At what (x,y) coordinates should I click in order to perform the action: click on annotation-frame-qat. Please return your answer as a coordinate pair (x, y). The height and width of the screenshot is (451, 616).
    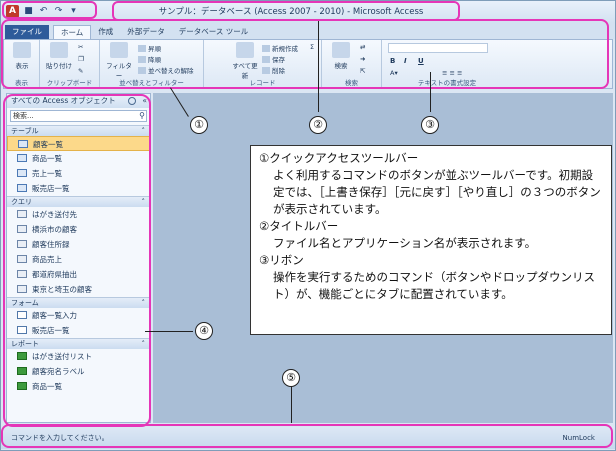
    Looking at the image, I should click on (49, 10).